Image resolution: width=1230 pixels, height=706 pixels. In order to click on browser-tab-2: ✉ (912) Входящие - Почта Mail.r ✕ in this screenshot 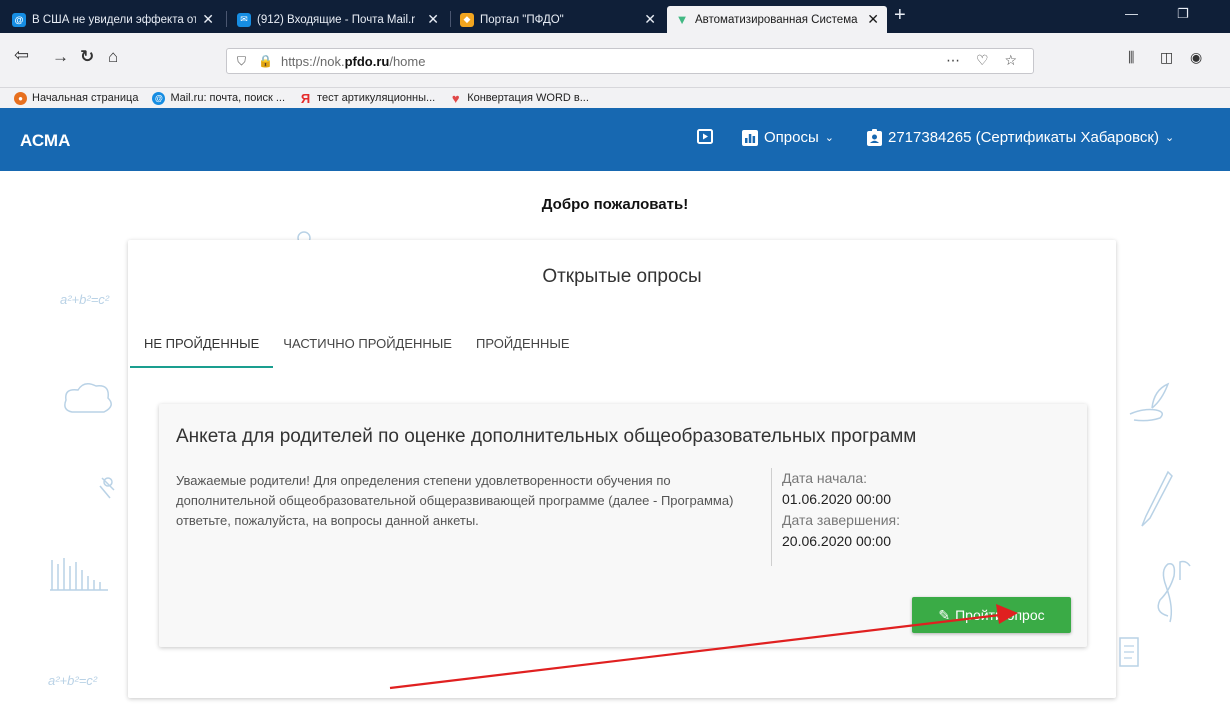, I will do `click(338, 19)`.